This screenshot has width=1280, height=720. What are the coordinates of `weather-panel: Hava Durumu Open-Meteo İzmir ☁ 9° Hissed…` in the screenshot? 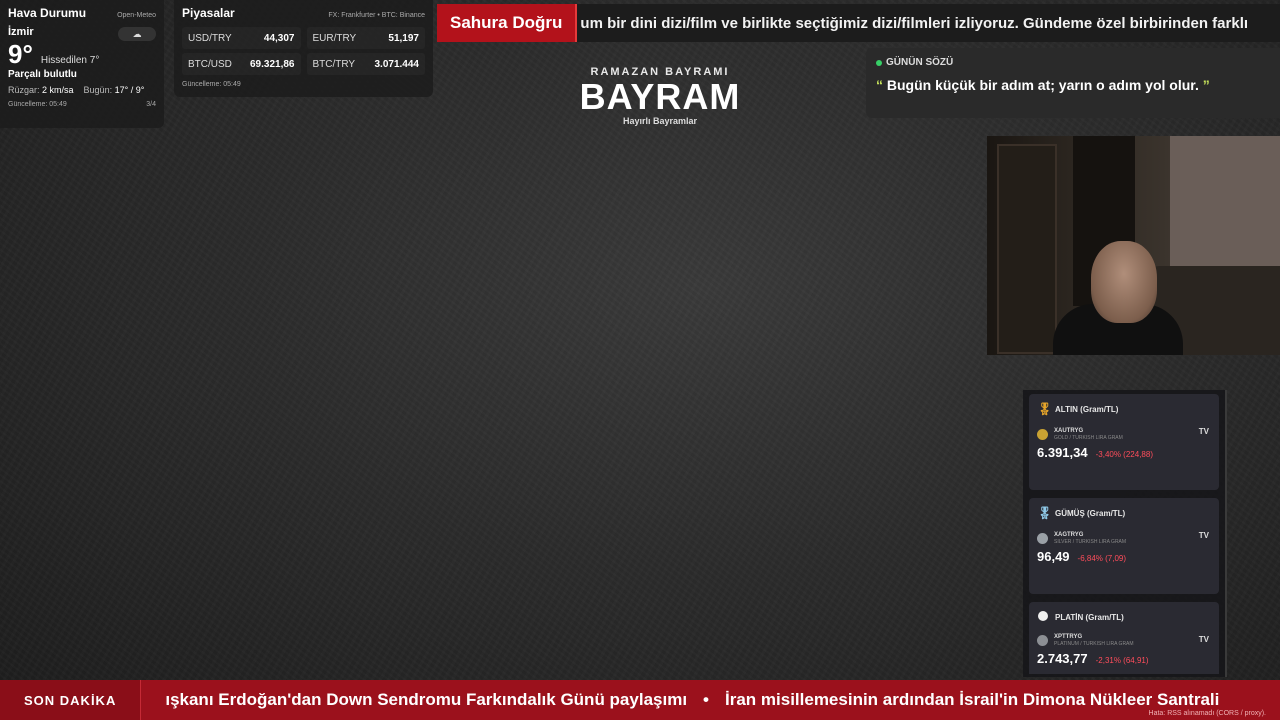 It's located at (82, 64).